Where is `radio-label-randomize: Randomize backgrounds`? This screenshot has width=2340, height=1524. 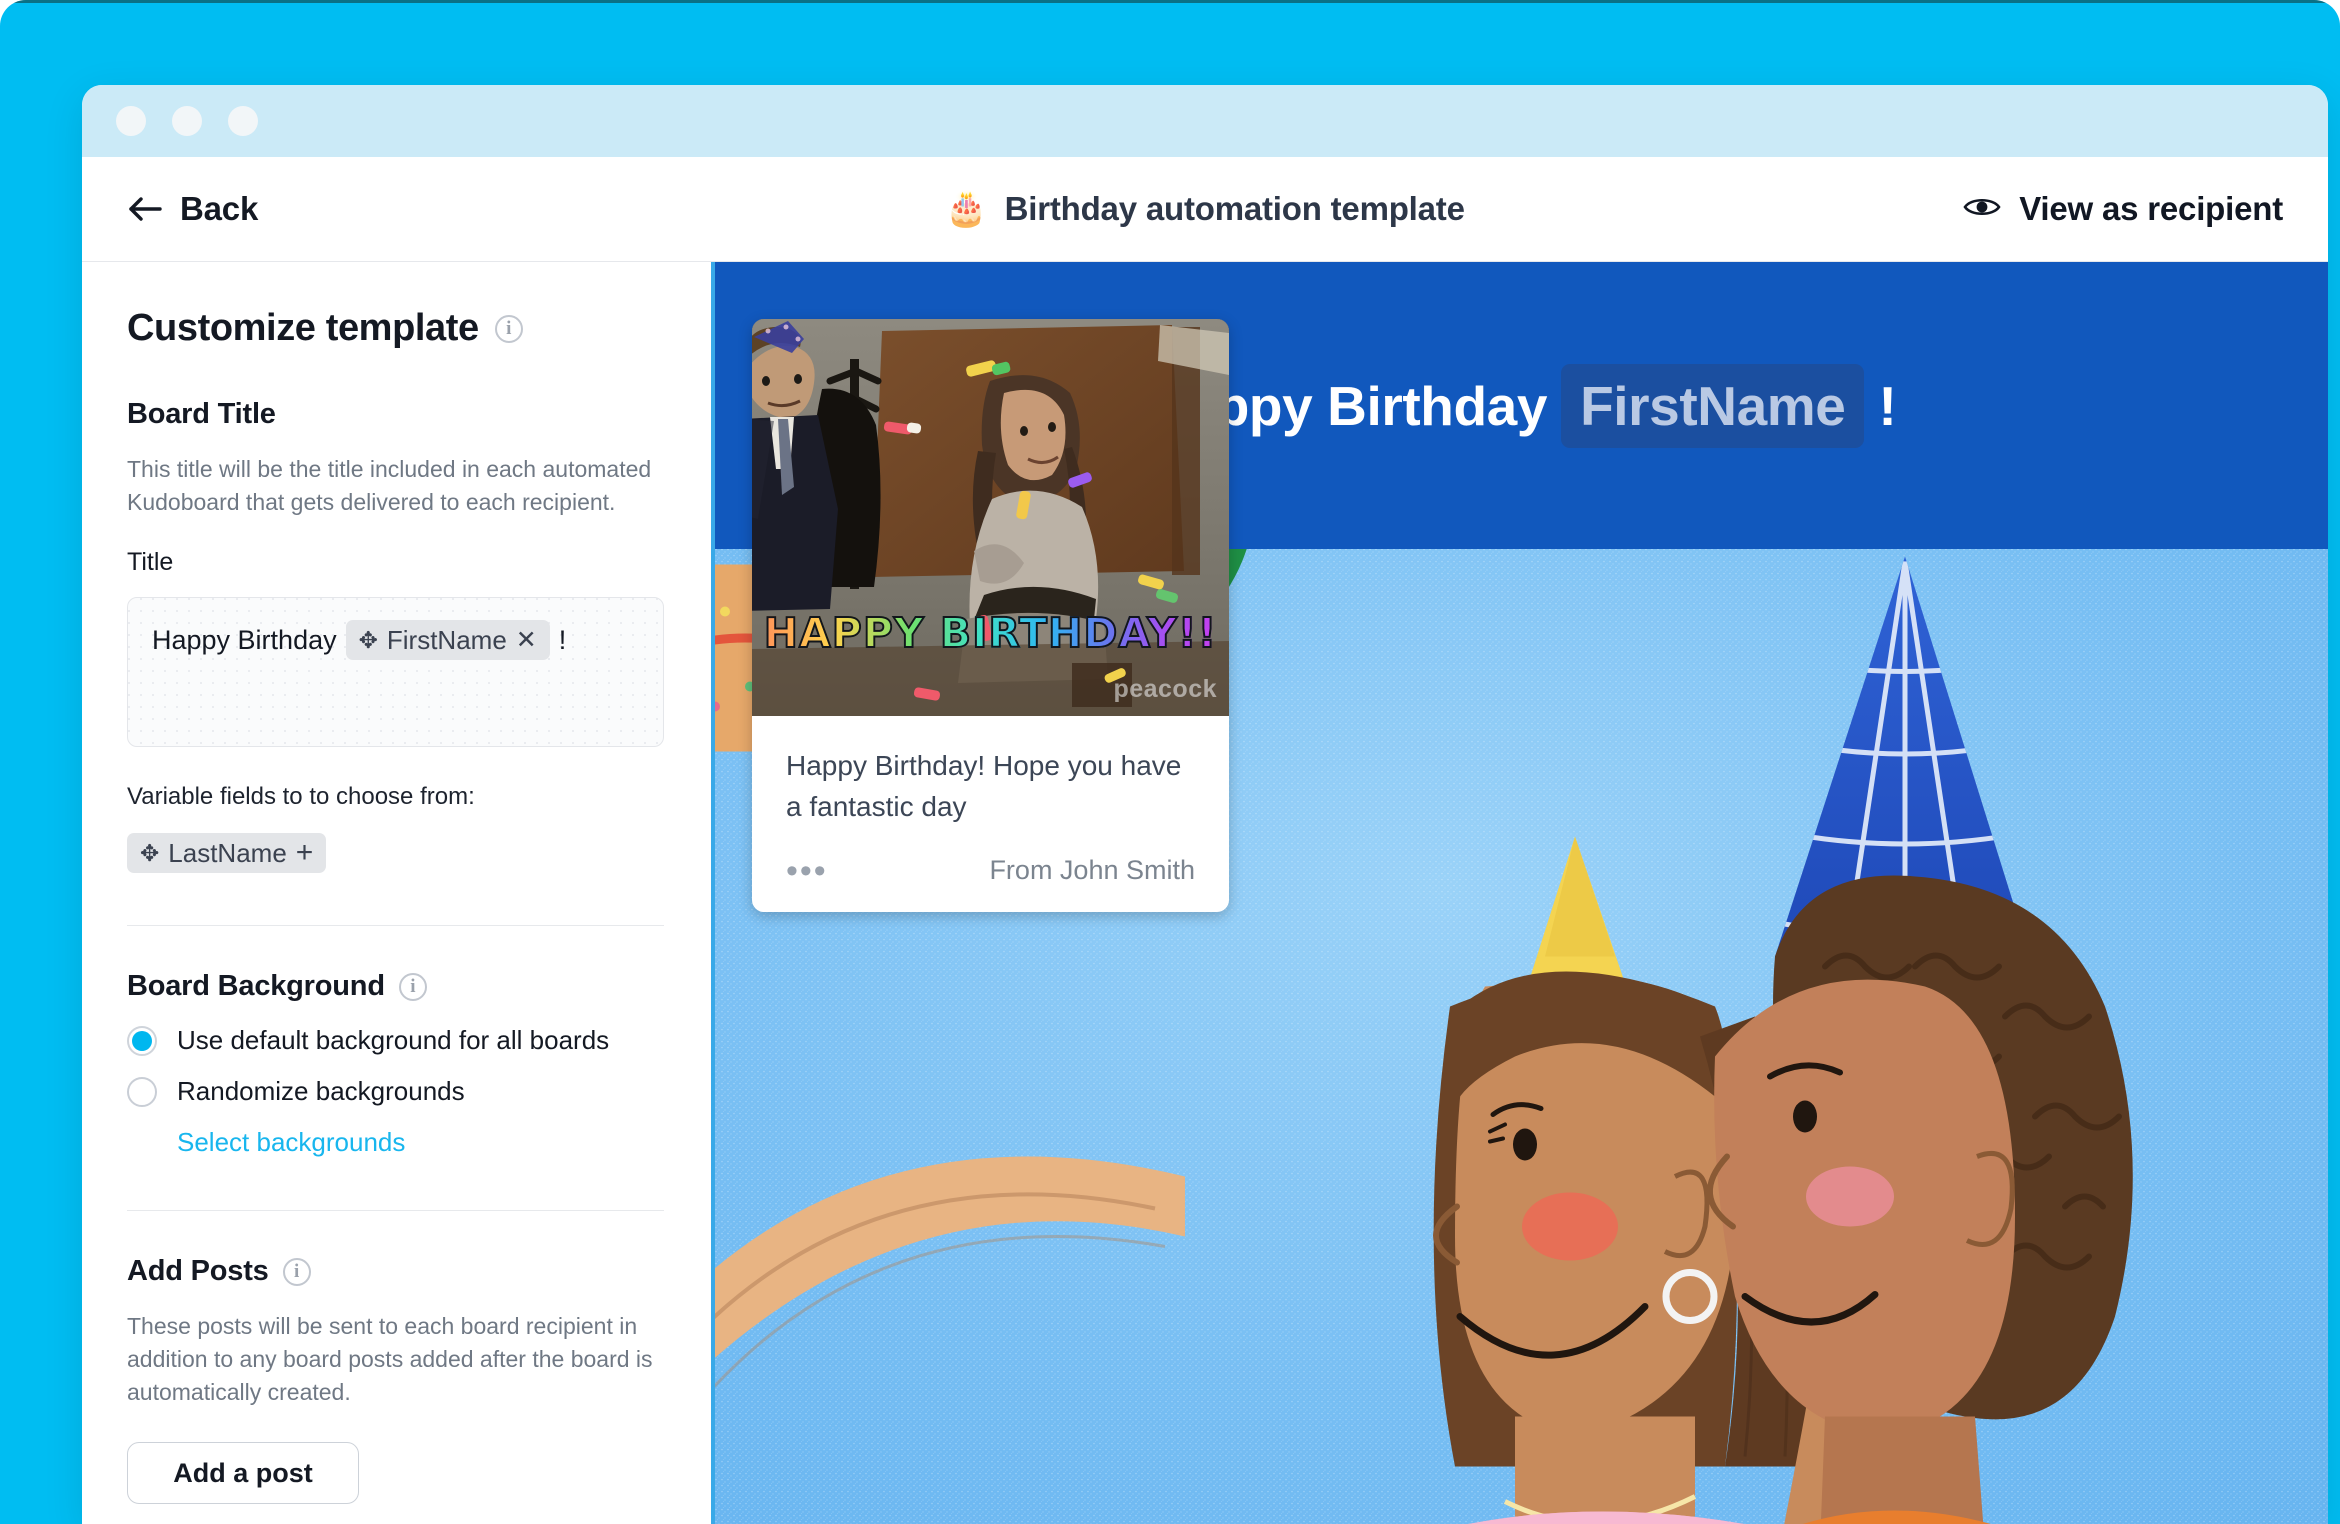
radio-label-randomize: Randomize backgrounds is located at coordinates (321, 1091).